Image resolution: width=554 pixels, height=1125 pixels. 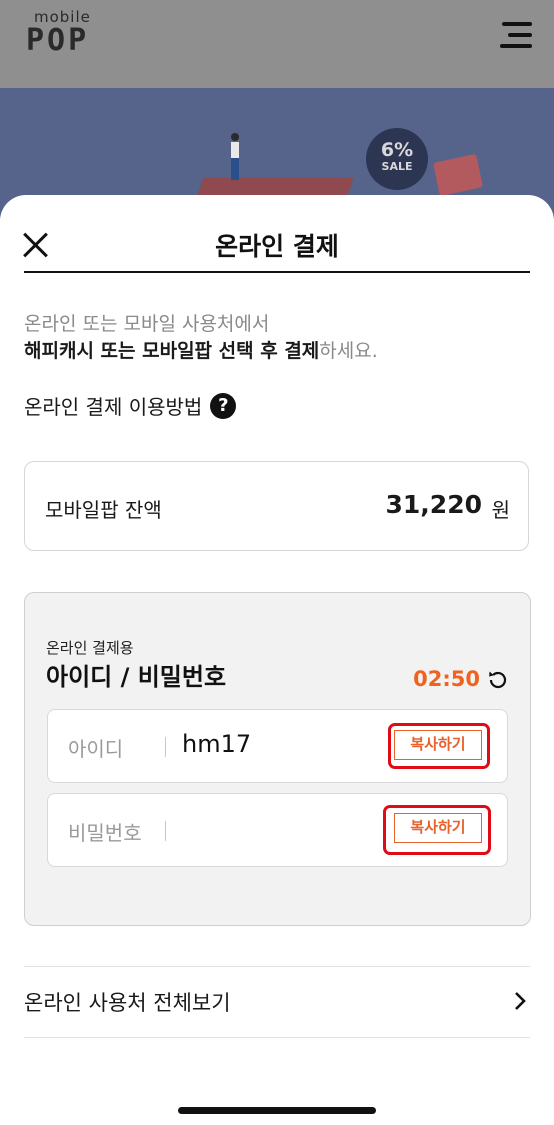 I want to click on balance-label: 모바일팝 잔액, so click(x=103, y=510).